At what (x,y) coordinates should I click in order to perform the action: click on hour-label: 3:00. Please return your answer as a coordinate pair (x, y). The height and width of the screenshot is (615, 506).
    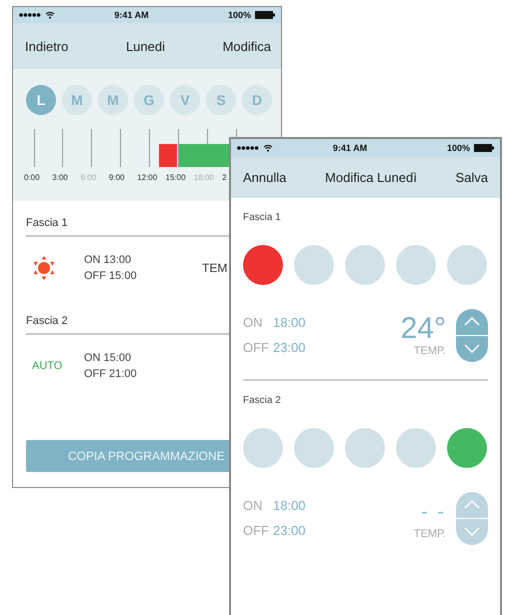
    Looking at the image, I should click on (60, 177).